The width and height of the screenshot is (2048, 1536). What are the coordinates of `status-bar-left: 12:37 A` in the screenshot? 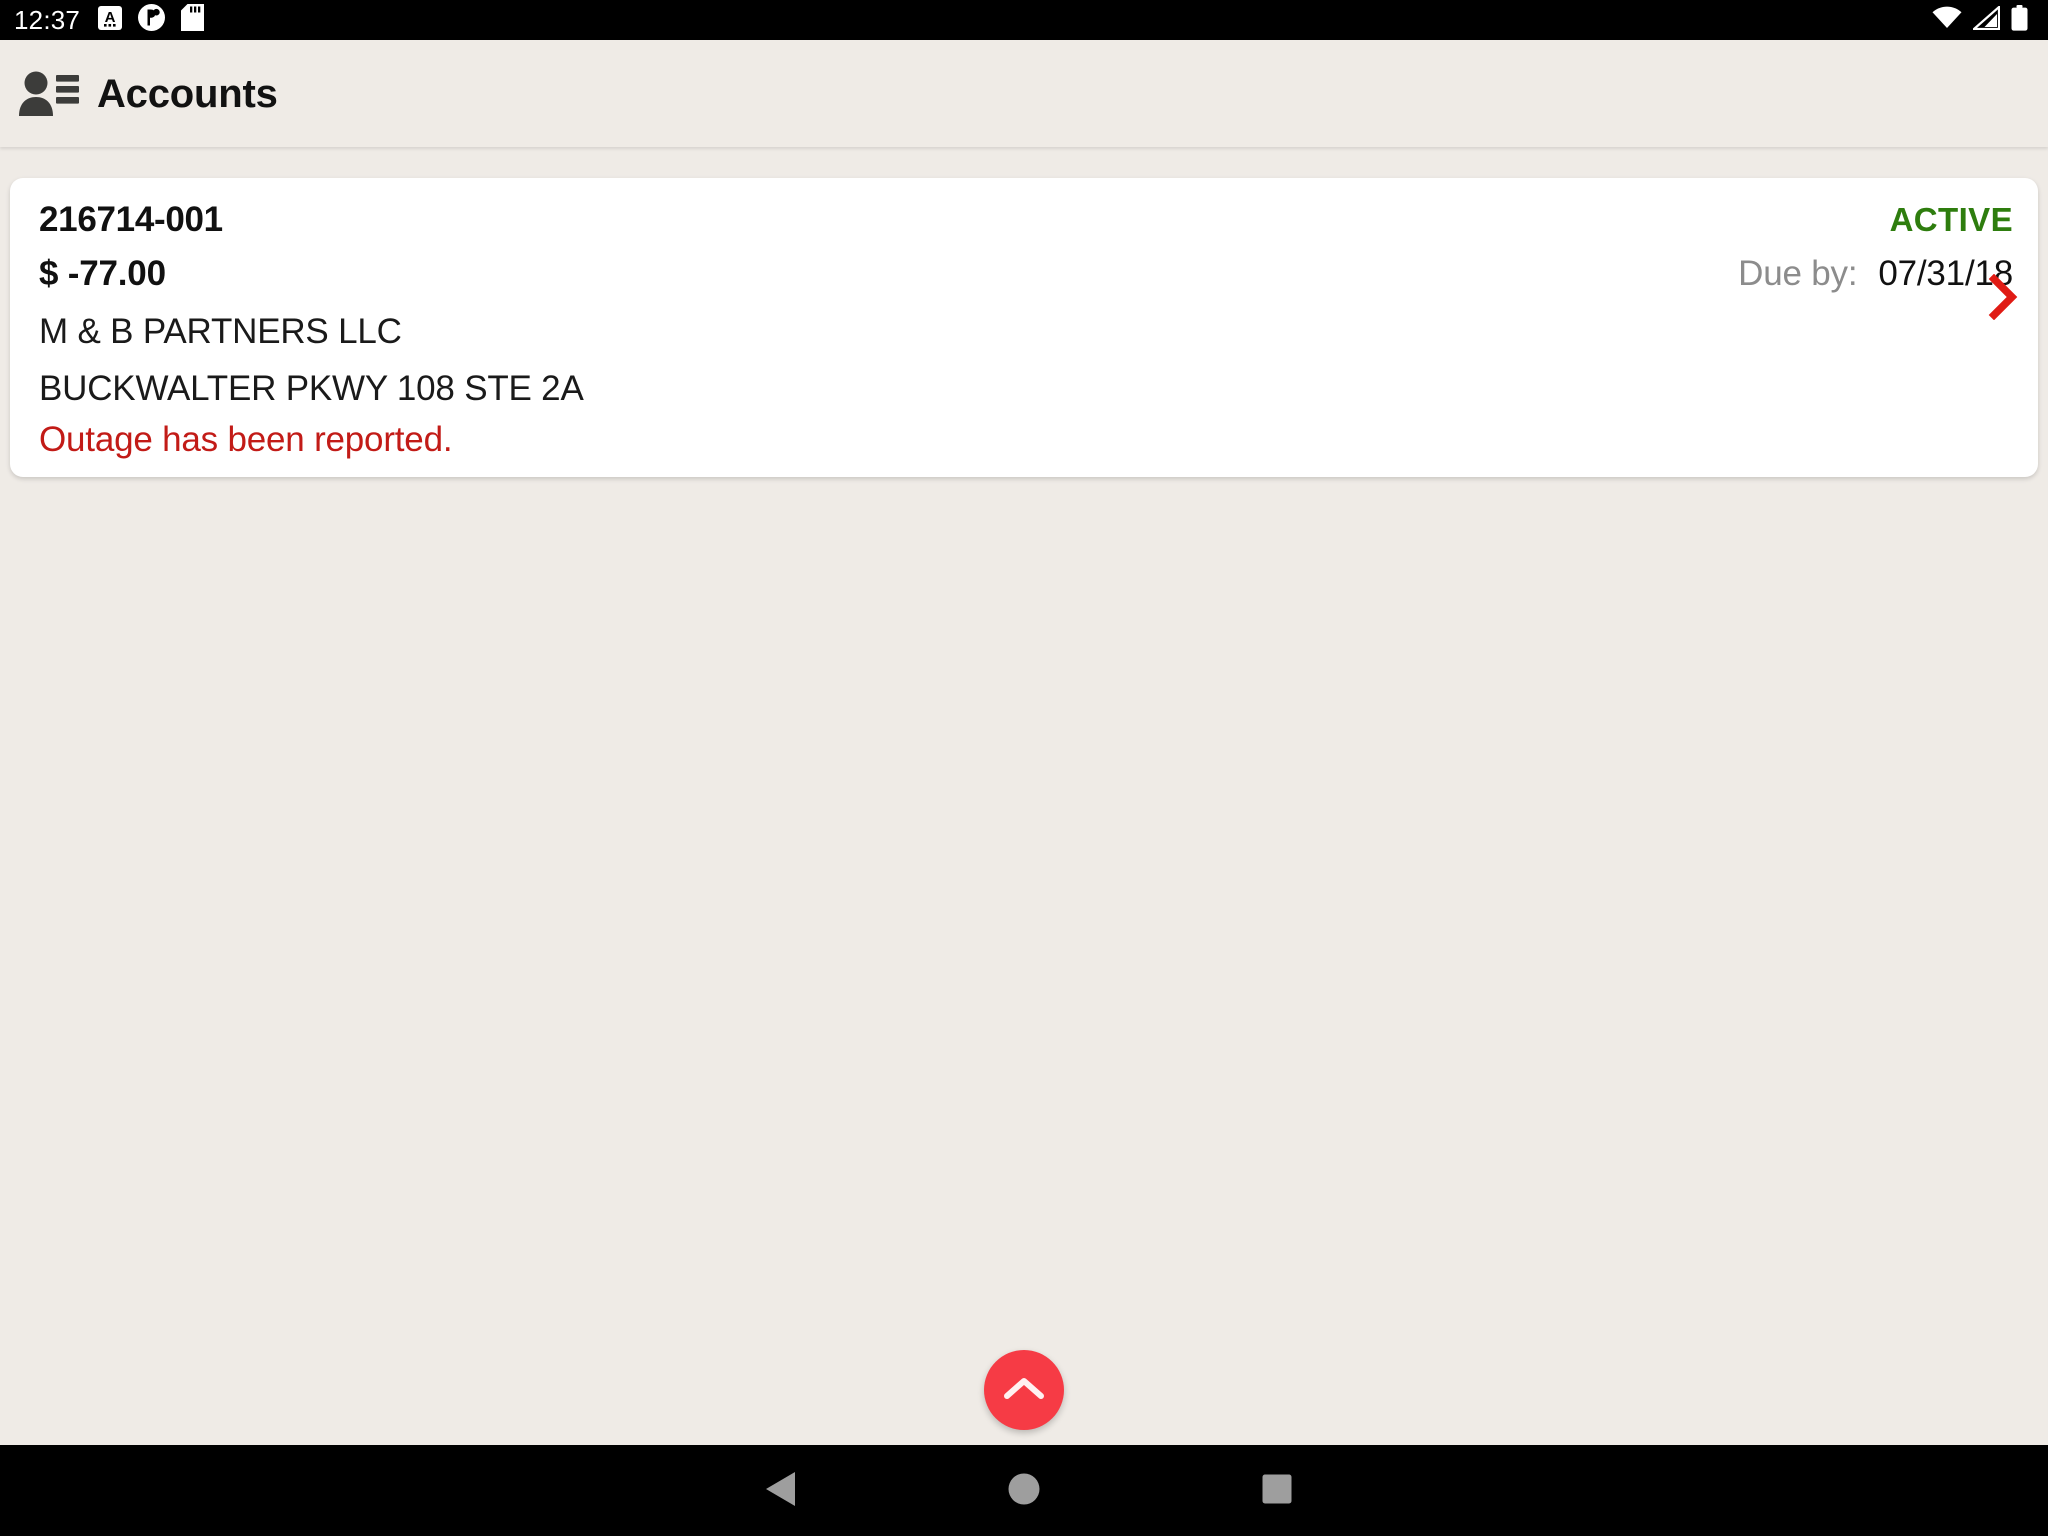 It's located at (109, 20).